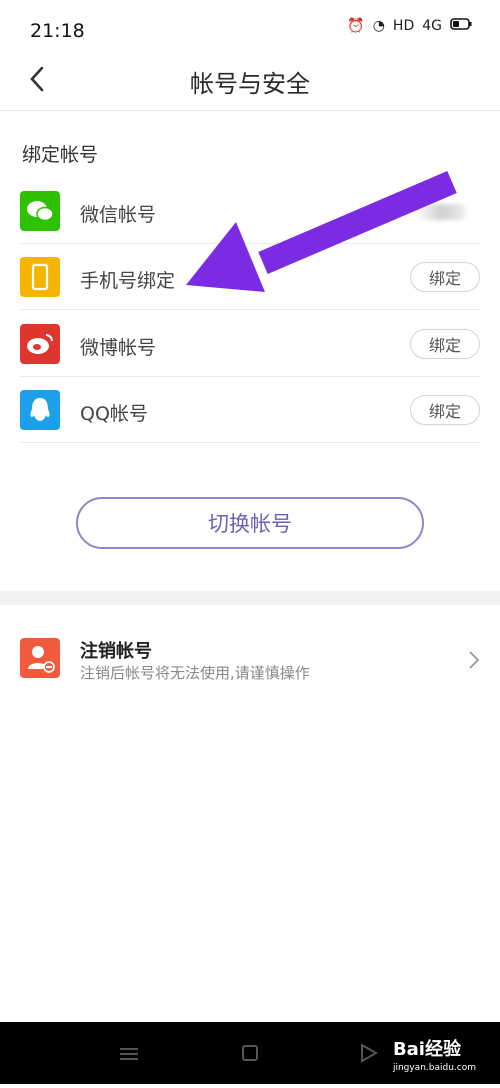 The width and height of the screenshot is (500, 1088). Describe the element at coordinates (114, 414) in the screenshot. I see `account-label: QQ帐号` at that location.